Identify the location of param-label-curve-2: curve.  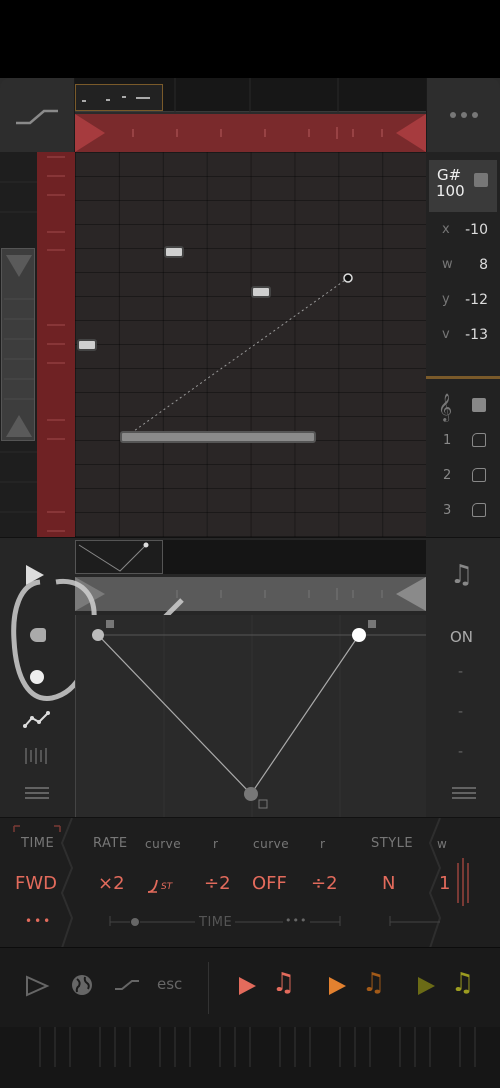
(271, 844).